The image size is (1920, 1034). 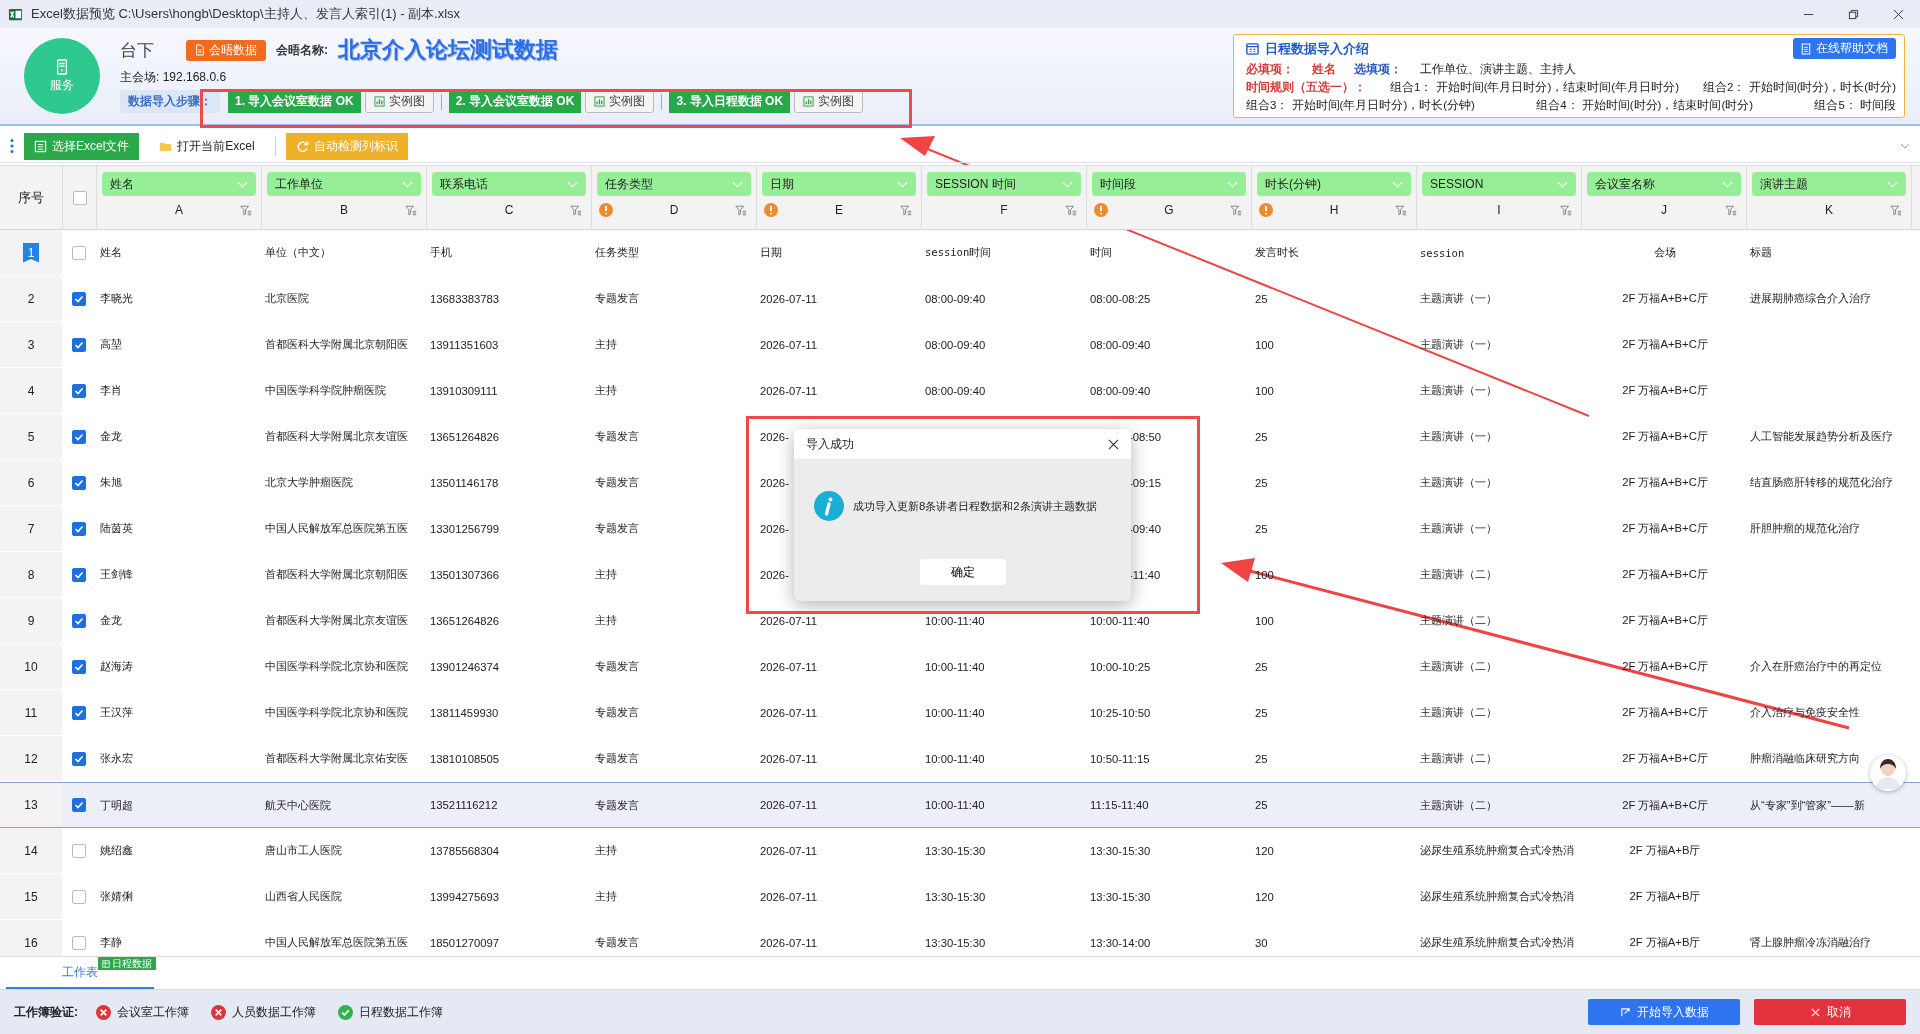 I want to click on table-cell: 13651264826, so click(x=465, y=620).